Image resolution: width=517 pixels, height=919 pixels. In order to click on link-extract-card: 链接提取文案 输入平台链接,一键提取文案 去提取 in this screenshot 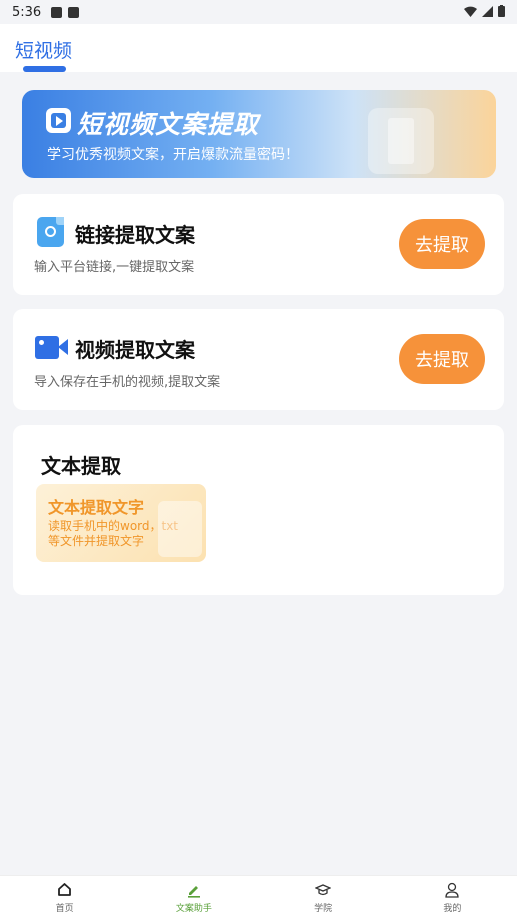, I will do `click(258, 244)`.